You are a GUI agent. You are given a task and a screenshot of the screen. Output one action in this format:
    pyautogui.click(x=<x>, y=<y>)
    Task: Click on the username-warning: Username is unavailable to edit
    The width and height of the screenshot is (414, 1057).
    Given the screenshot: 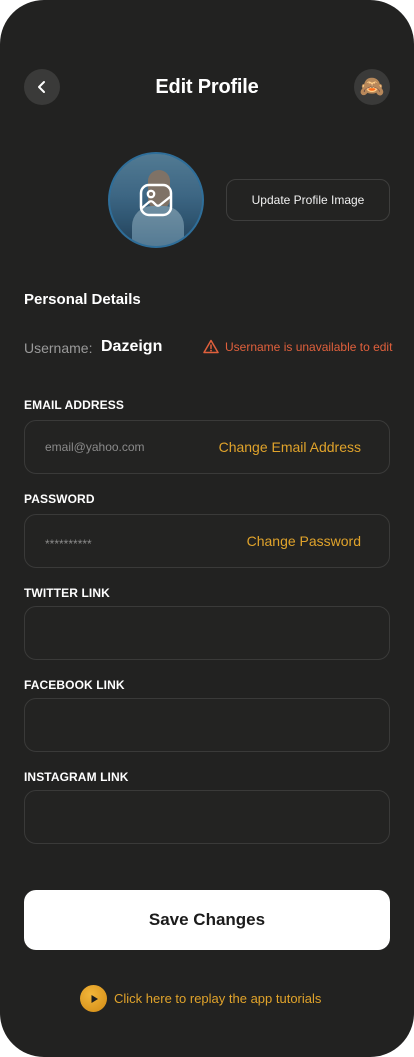 What is the action you would take?
    pyautogui.click(x=297, y=346)
    